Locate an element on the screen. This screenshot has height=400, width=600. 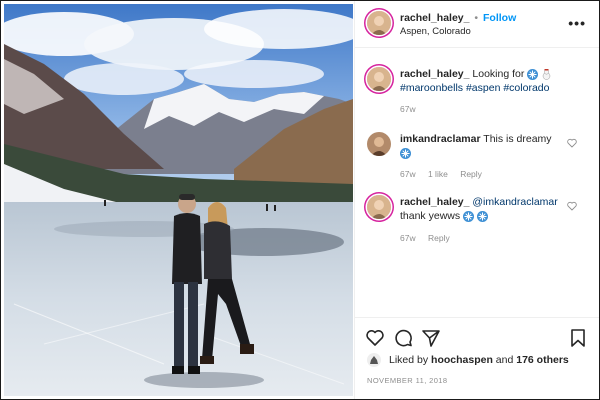
comment-likes: 1 like is located at coordinates (438, 174).